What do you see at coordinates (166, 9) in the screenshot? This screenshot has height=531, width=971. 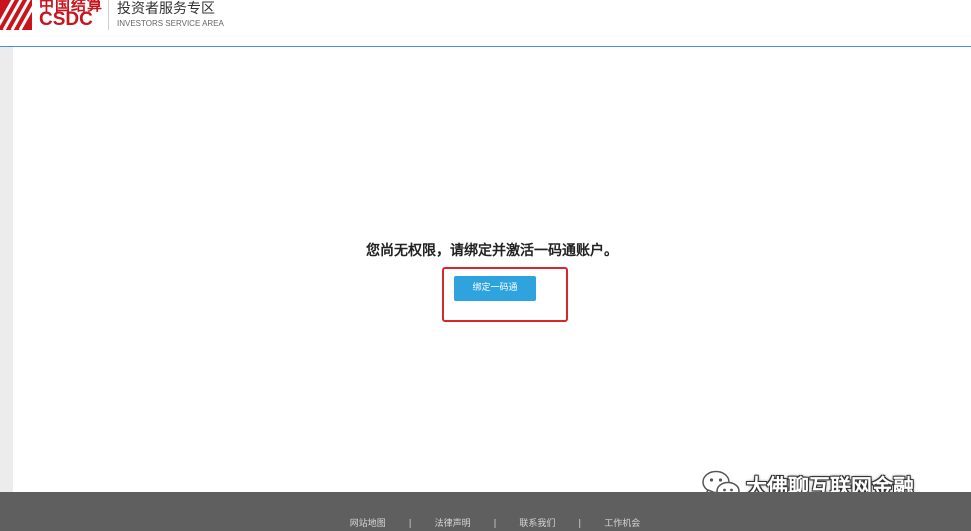 I see `area-title: 投资者服务专区` at bounding box center [166, 9].